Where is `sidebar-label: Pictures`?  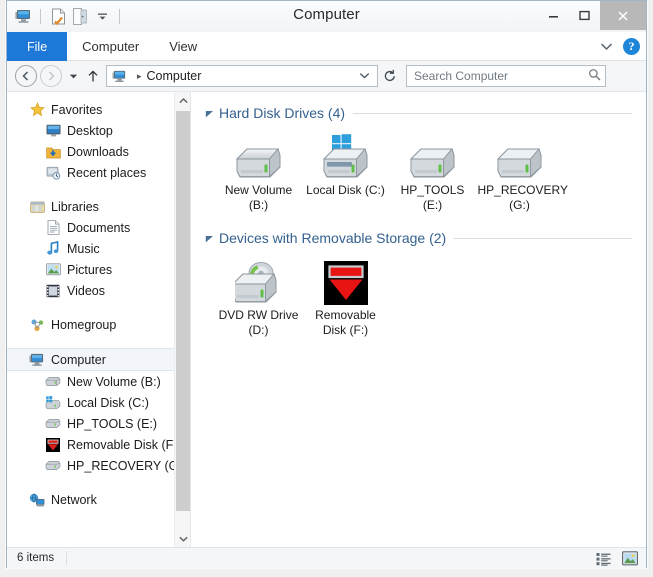 sidebar-label: Pictures is located at coordinates (90, 269).